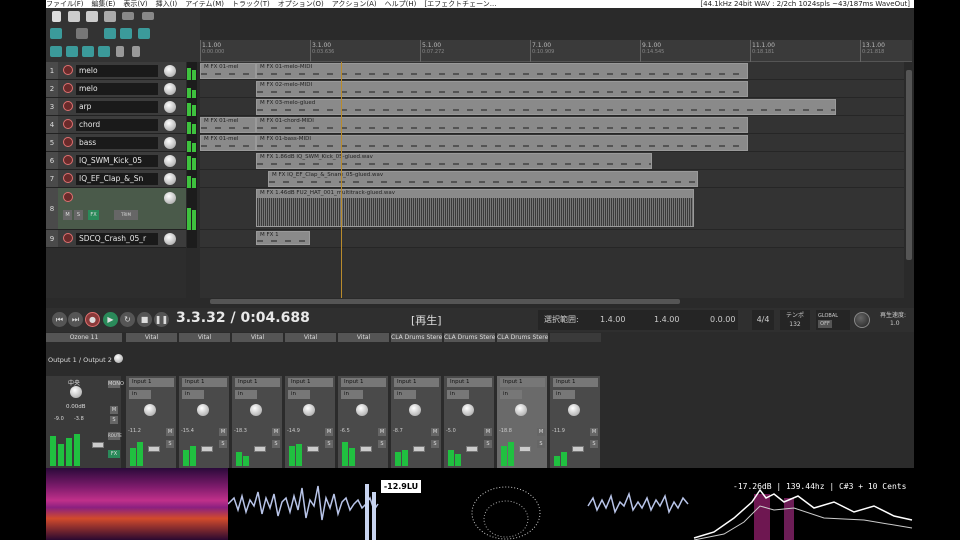 The width and height of the screenshot is (960, 540). I want to click on project-settings-icon, so click(110, 16).